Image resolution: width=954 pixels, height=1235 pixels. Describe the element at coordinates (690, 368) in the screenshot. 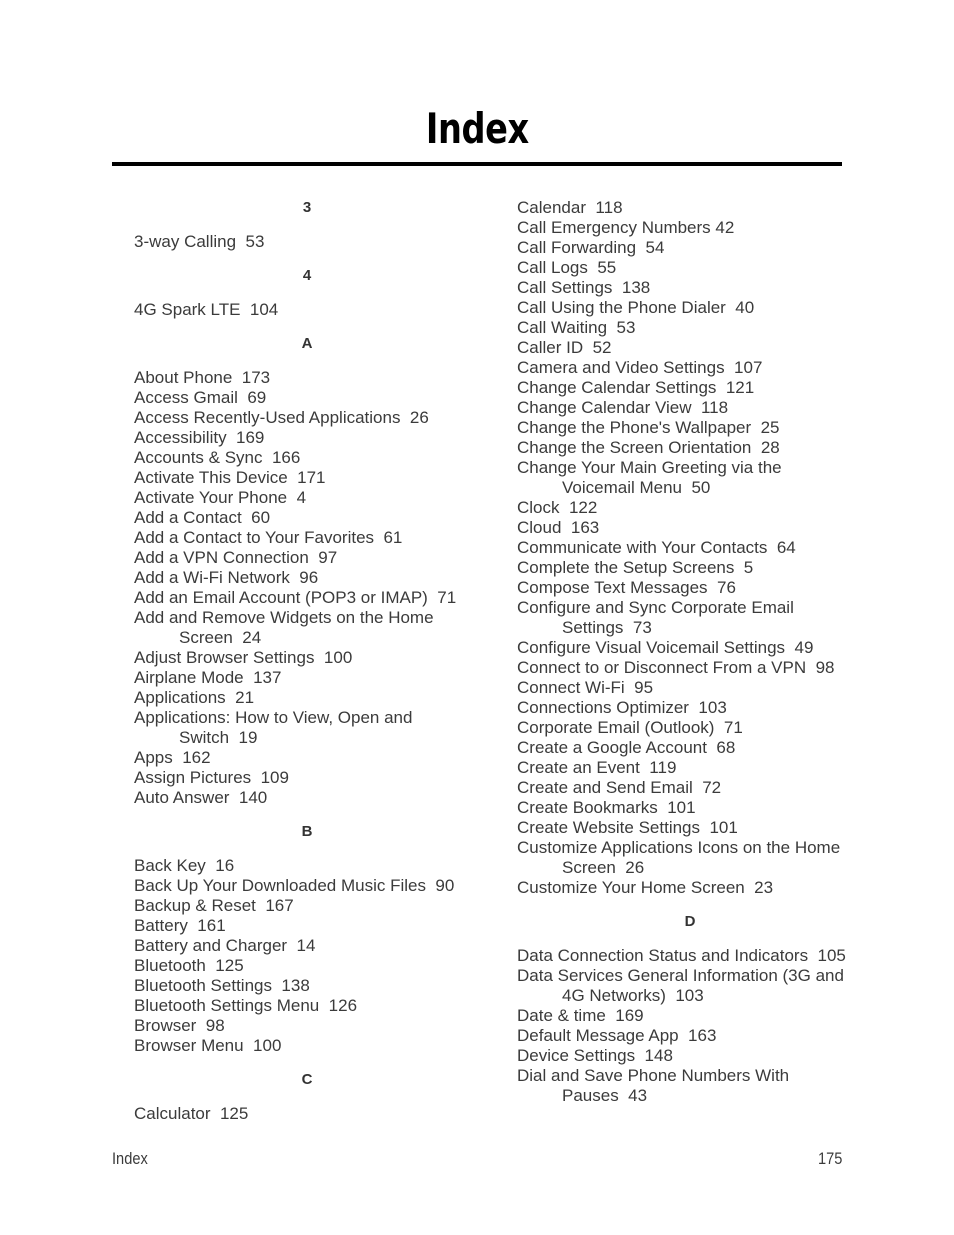

I see `index-entry: Camera and Video Settings 107` at that location.